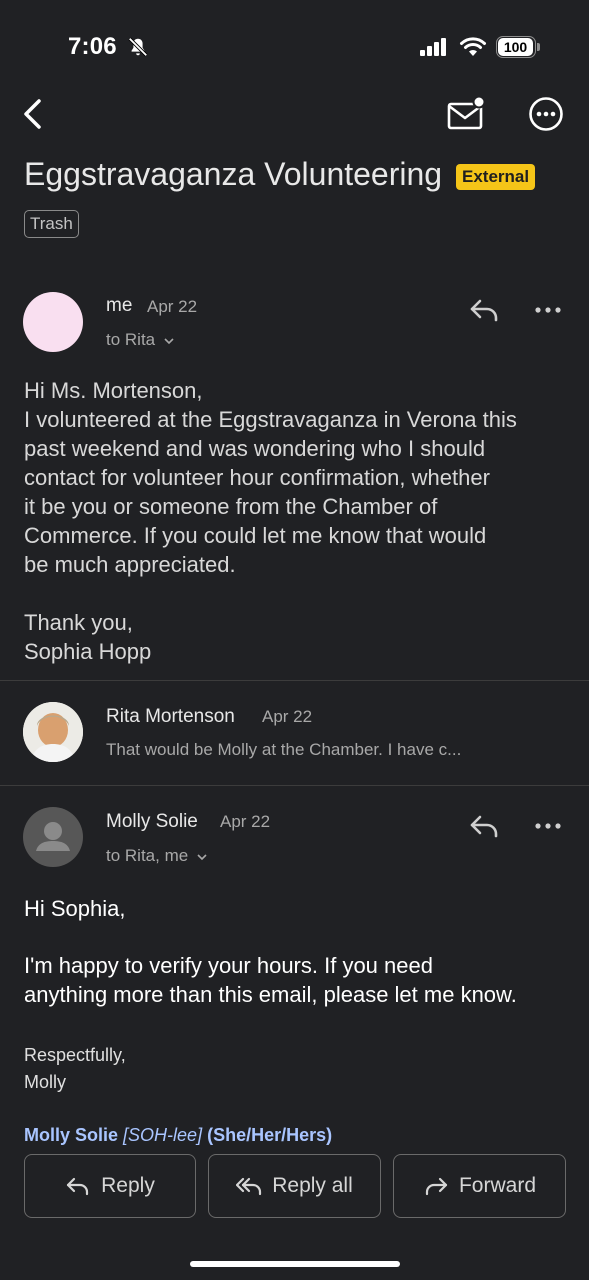 The image size is (589, 1280). Describe the element at coordinates (270, 593) in the screenshot. I see `body-line` at that location.